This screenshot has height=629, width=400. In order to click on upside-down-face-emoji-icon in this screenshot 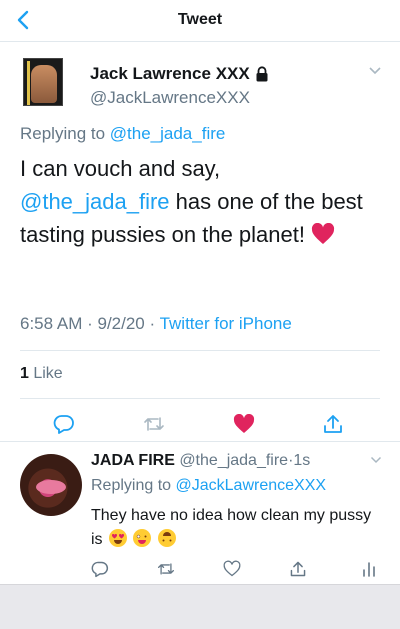, I will do `click(166, 538)`.